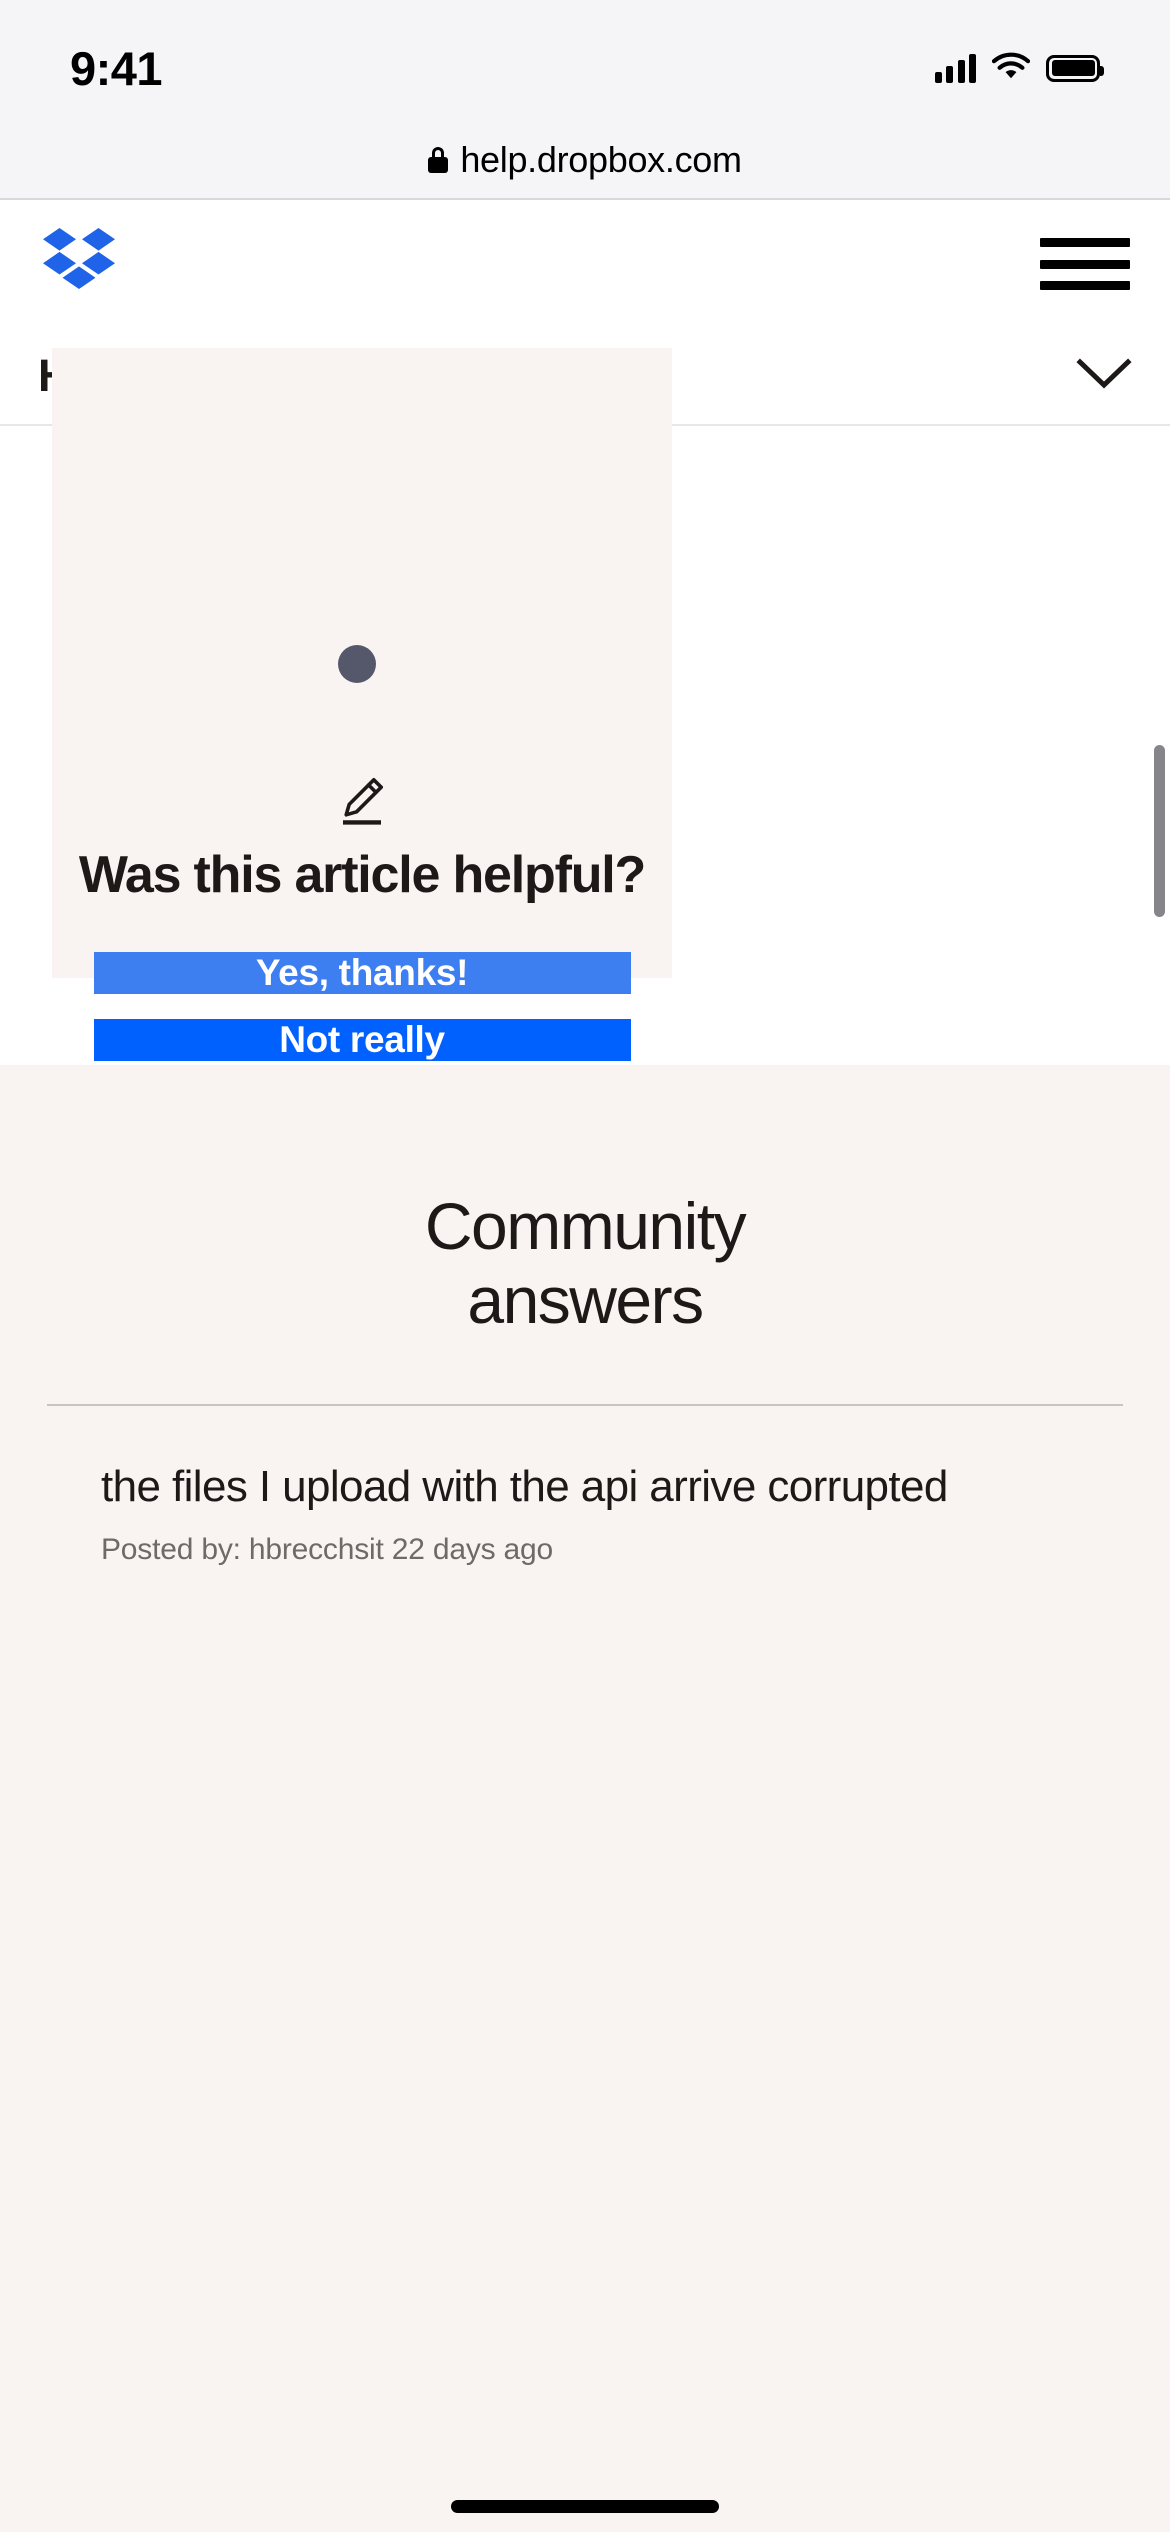 Image resolution: width=1170 pixels, height=2532 pixels. I want to click on feedback-yes-button: Yes, thanks!, so click(362, 973).